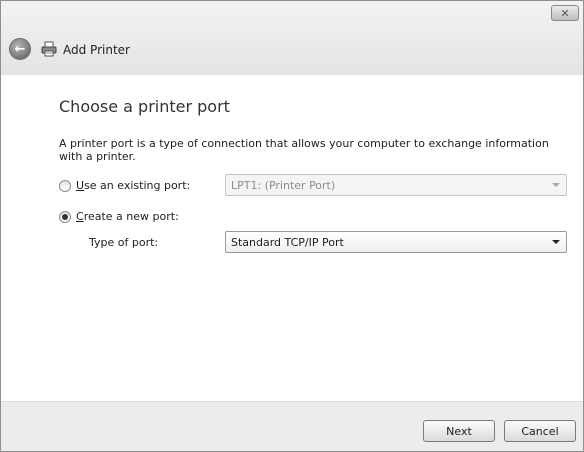 The height and width of the screenshot is (452, 584). Describe the element at coordinates (292, 426) in the screenshot. I see `wizard-footer: Next Cancel` at that location.